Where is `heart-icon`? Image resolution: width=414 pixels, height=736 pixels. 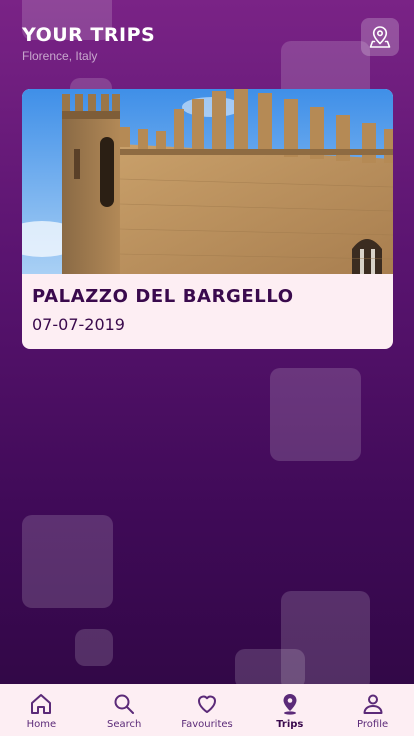
heart-icon is located at coordinates (206, 704).